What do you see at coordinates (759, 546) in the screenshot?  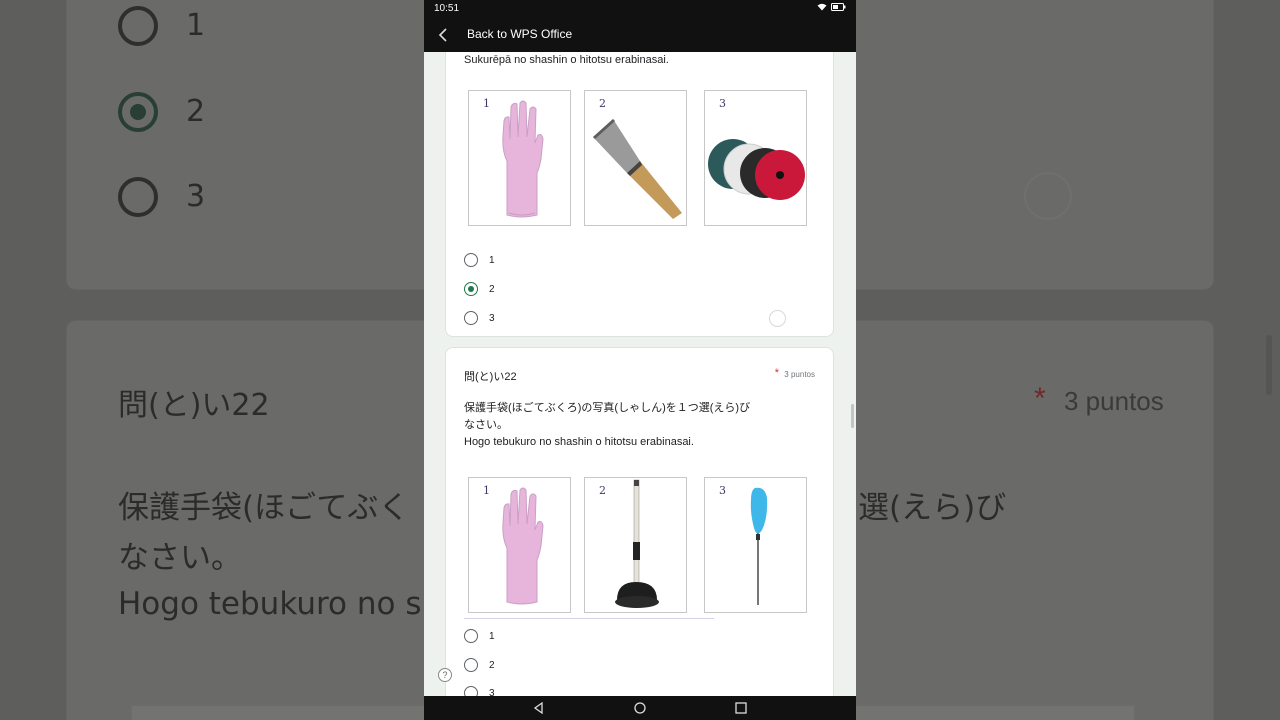 I see `duster-icon` at bounding box center [759, 546].